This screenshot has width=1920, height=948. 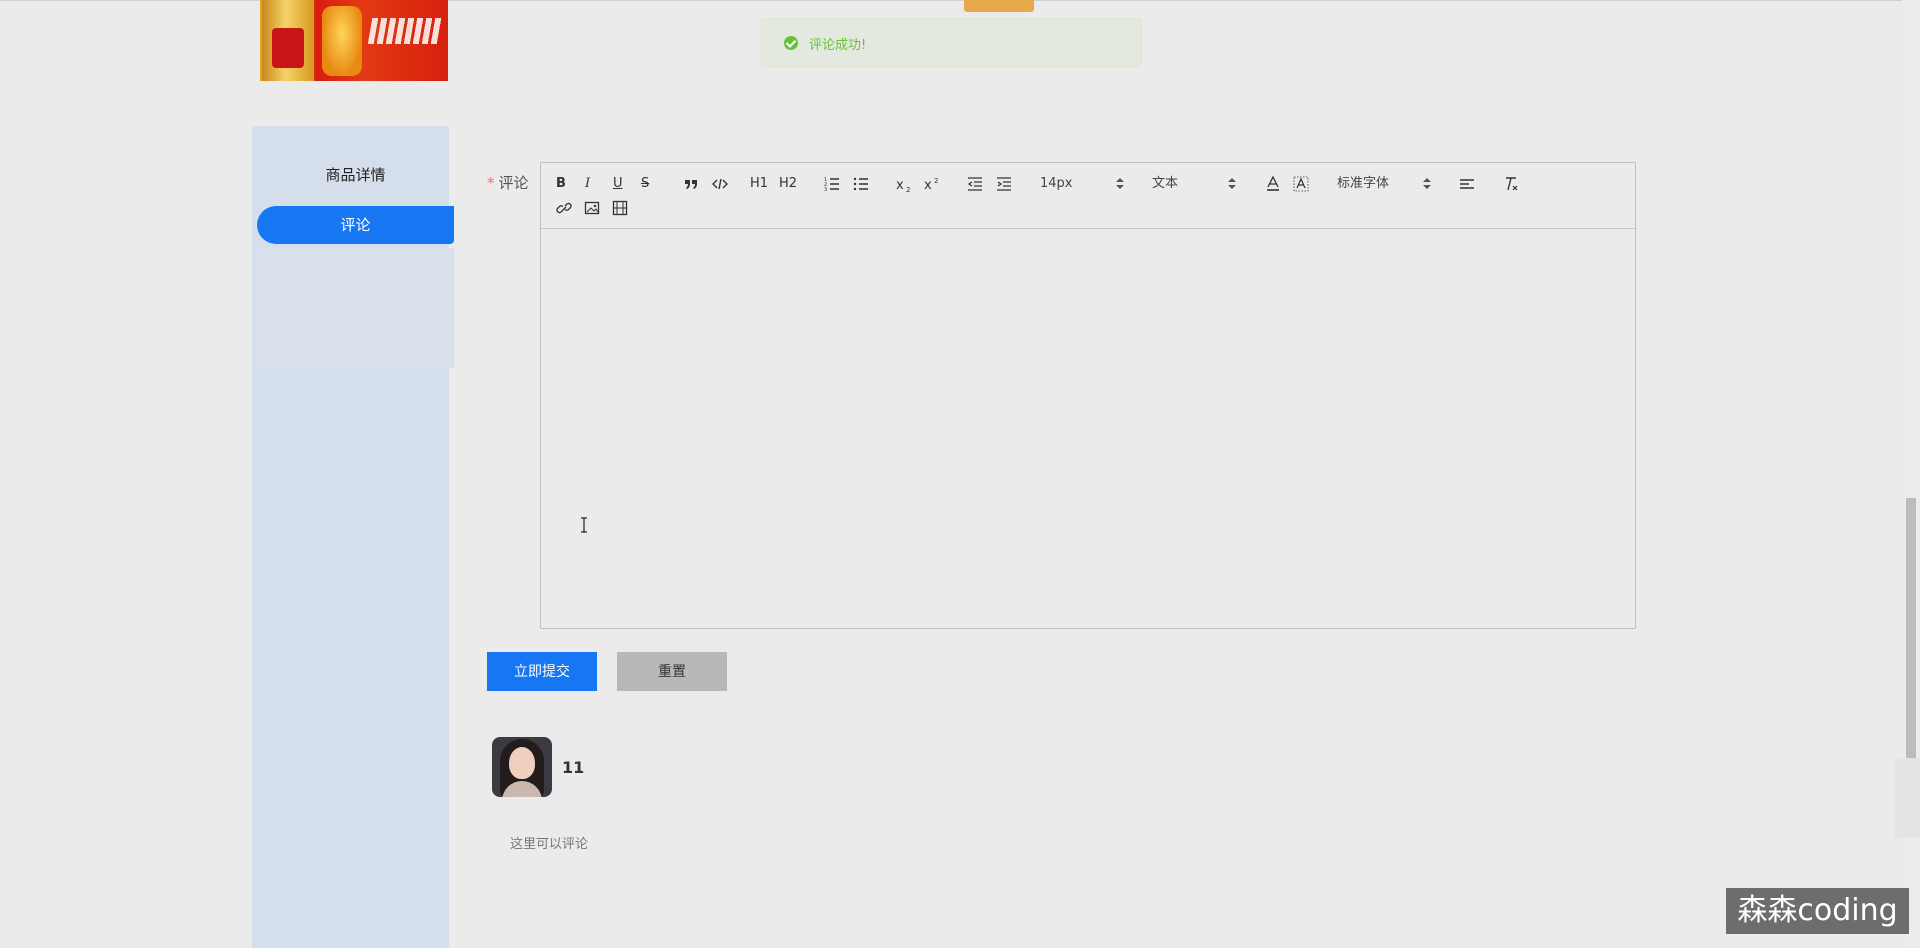 What do you see at coordinates (592, 208) in the screenshot?
I see `image-icon` at bounding box center [592, 208].